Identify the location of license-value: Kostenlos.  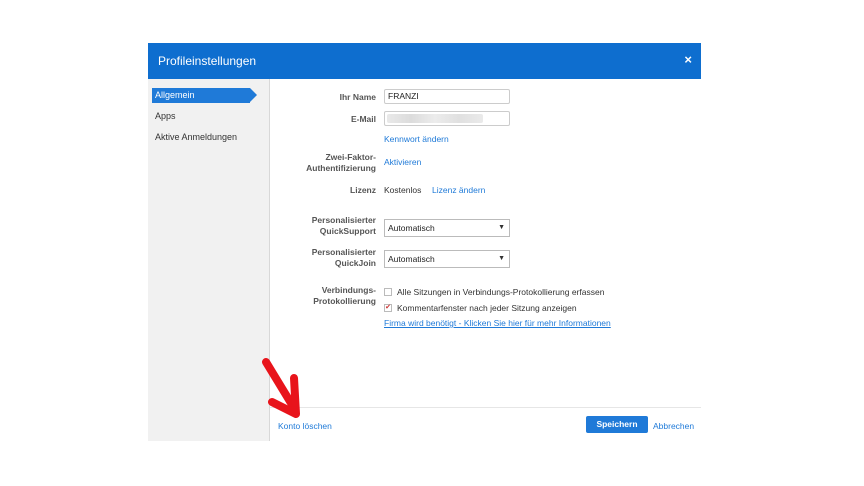
(403, 190).